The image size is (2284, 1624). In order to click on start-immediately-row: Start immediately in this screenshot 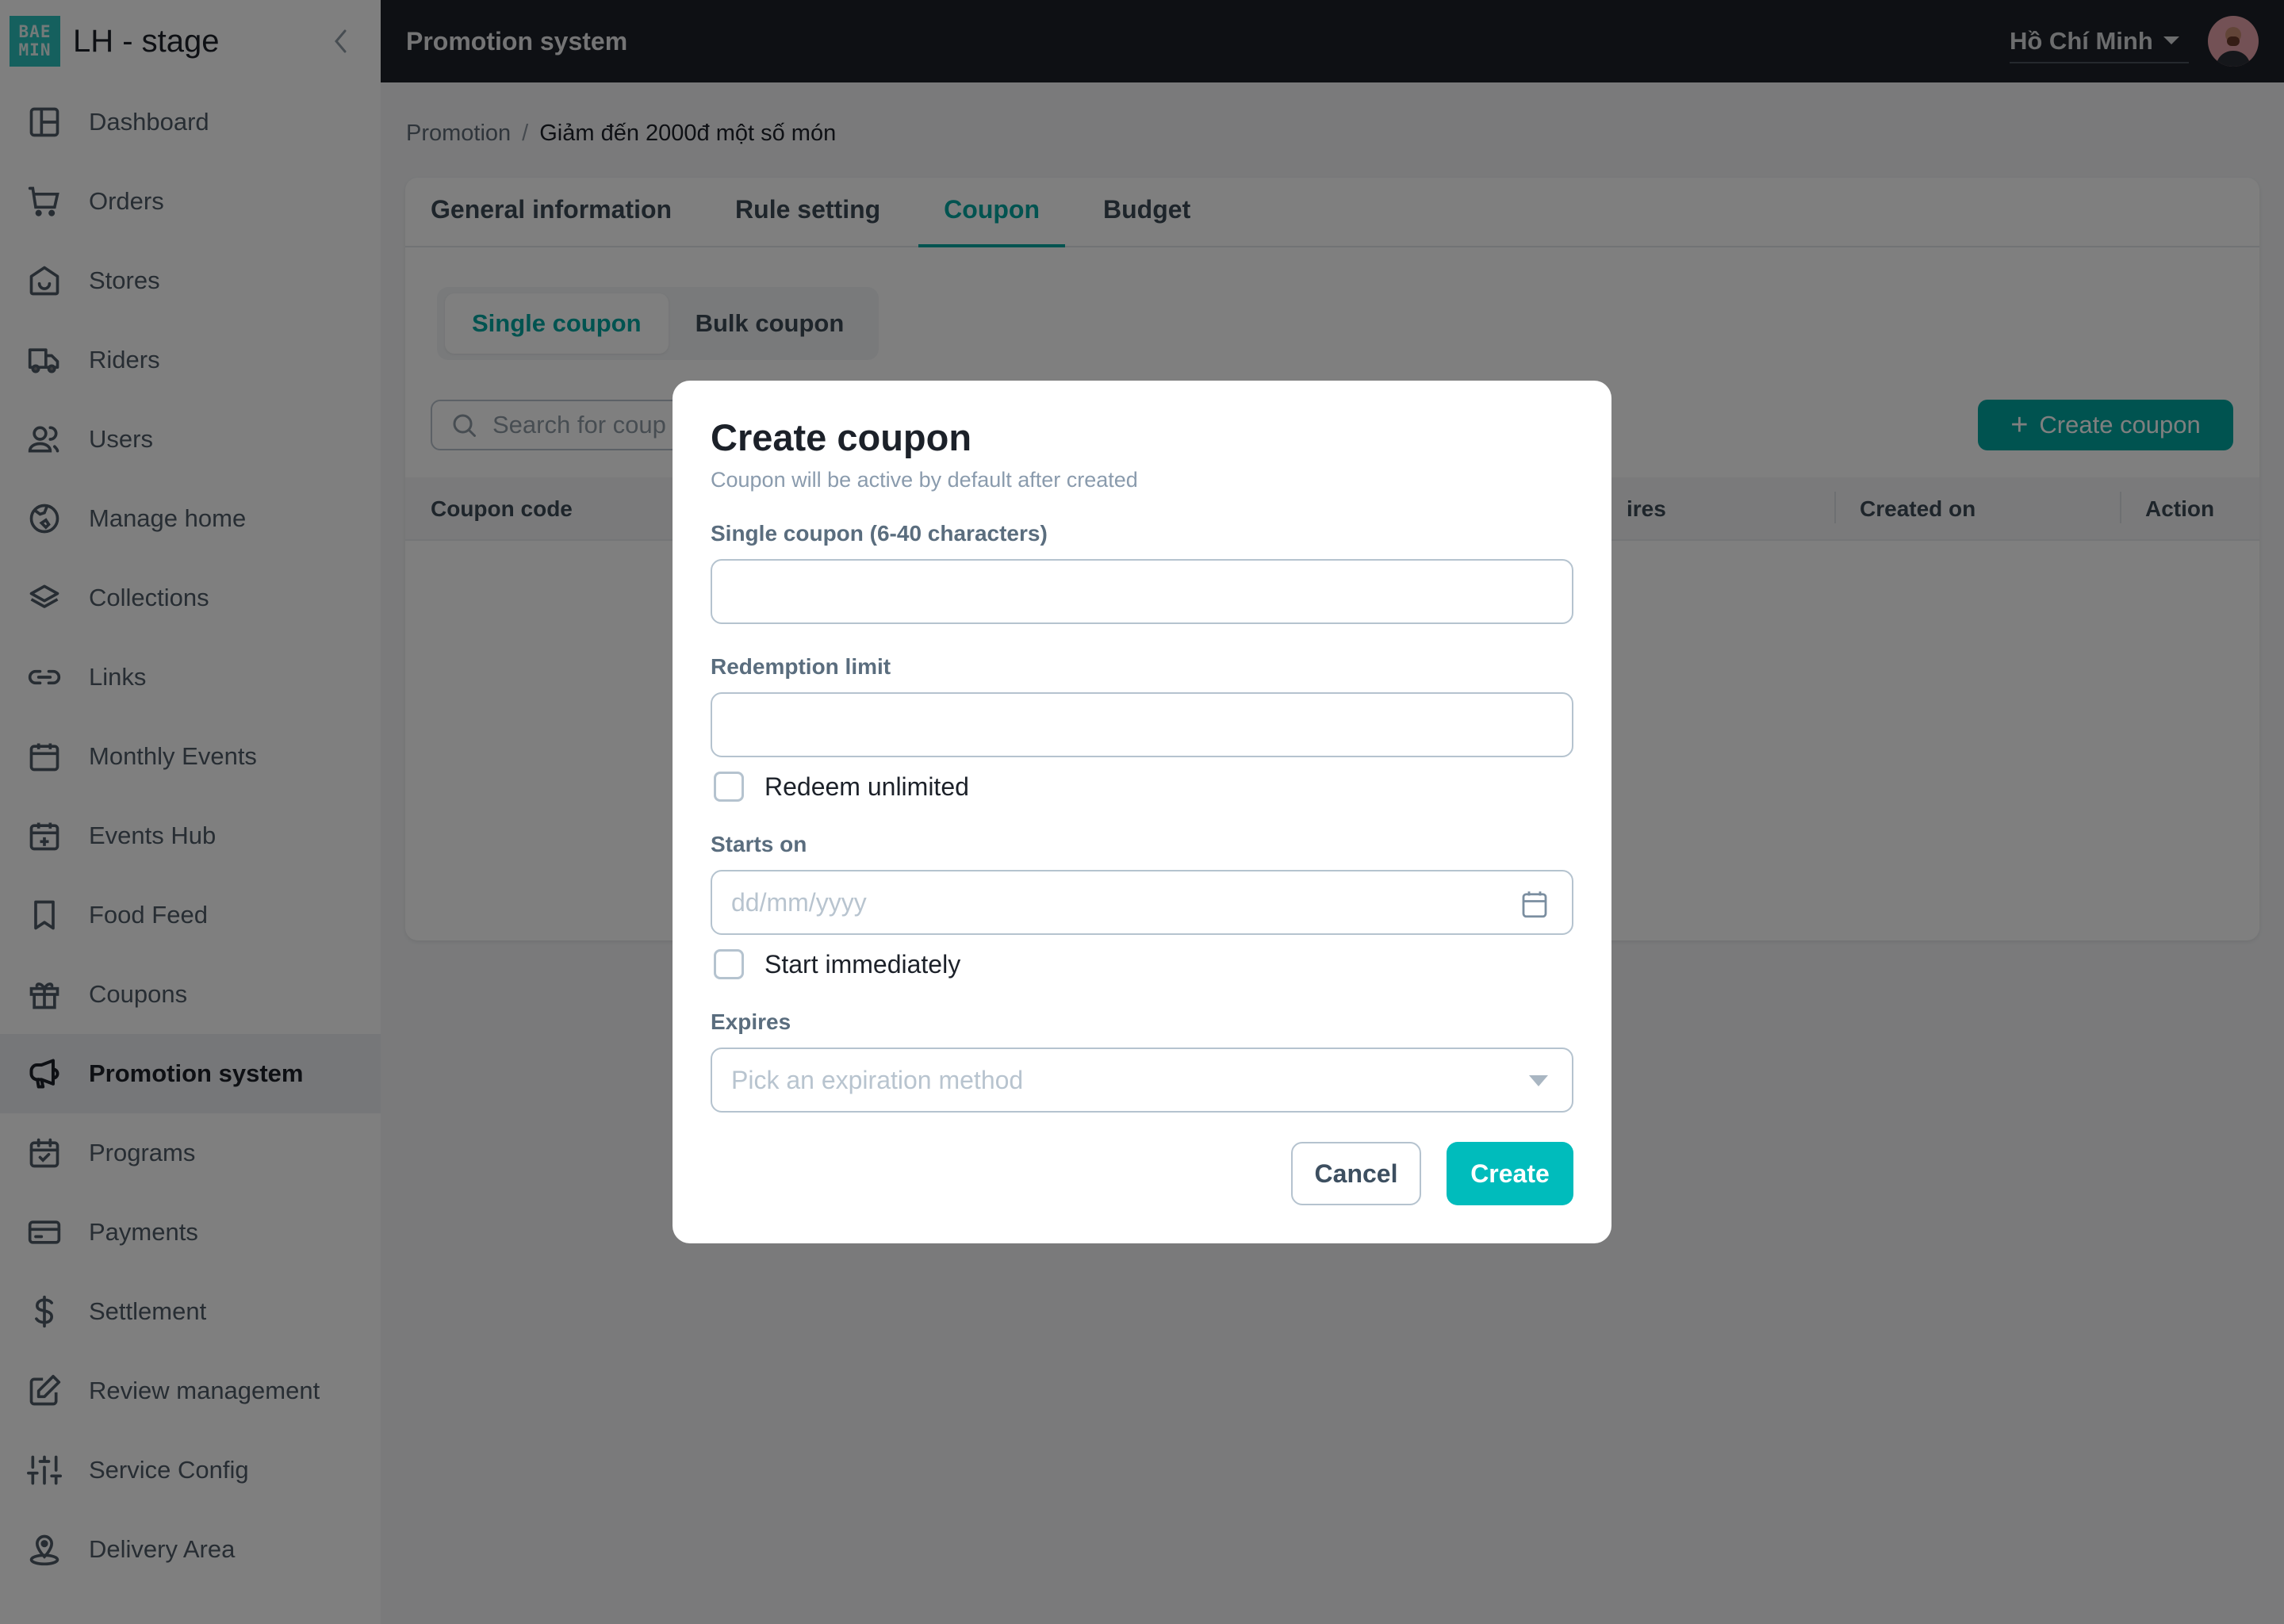, I will do `click(1142, 964)`.